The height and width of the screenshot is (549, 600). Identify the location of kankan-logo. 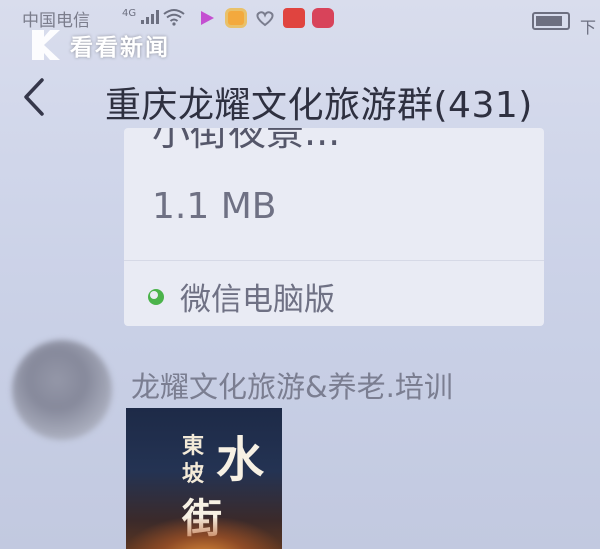
(46, 45).